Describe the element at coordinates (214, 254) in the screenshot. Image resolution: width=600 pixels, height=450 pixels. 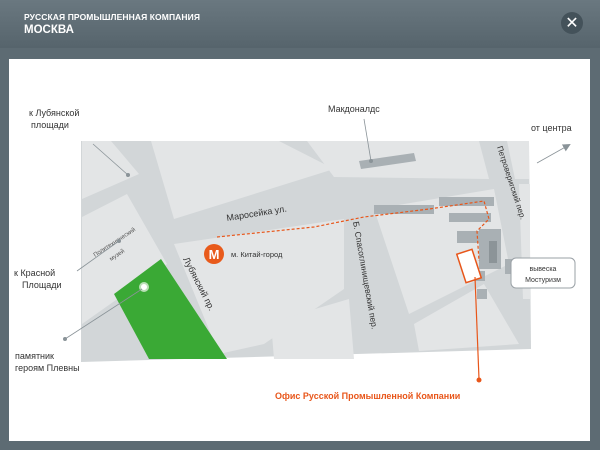
I see `metro-letter: М` at that location.